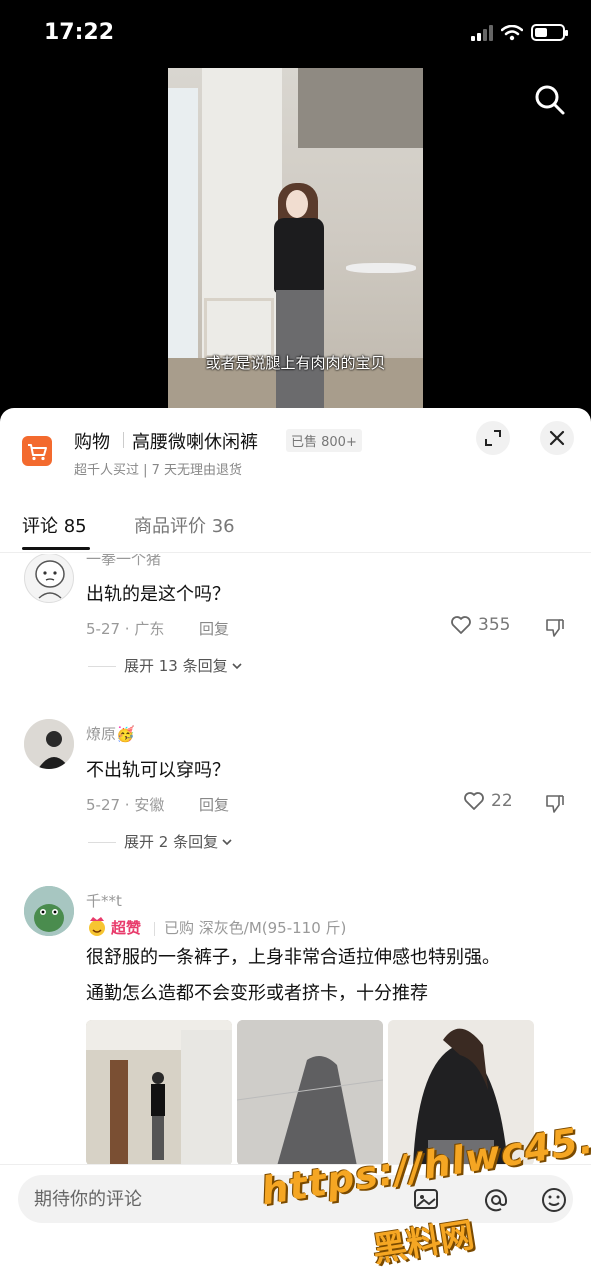 This screenshot has width=591, height=1280. What do you see at coordinates (512, 32) in the screenshot?
I see `wifi-icon` at bounding box center [512, 32].